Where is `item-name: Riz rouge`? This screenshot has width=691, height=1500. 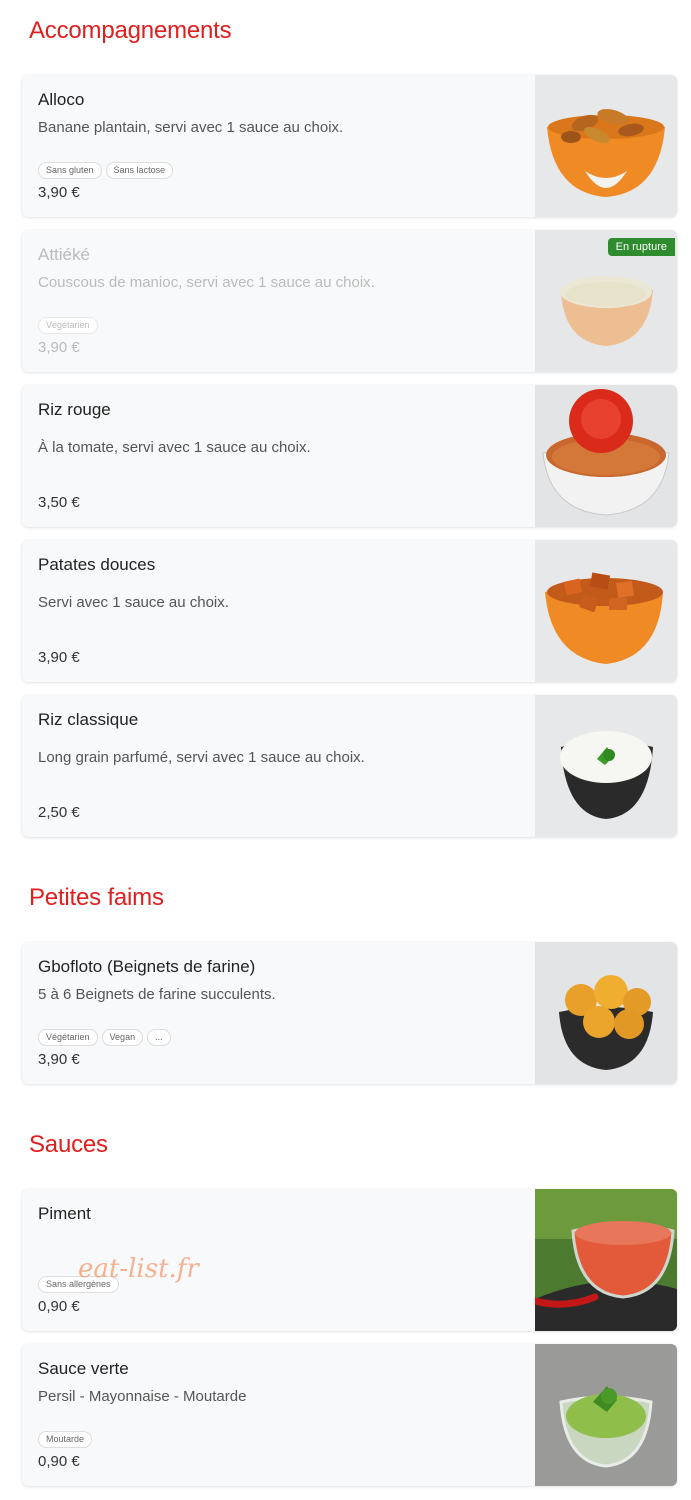 item-name: Riz rouge is located at coordinates (74, 409).